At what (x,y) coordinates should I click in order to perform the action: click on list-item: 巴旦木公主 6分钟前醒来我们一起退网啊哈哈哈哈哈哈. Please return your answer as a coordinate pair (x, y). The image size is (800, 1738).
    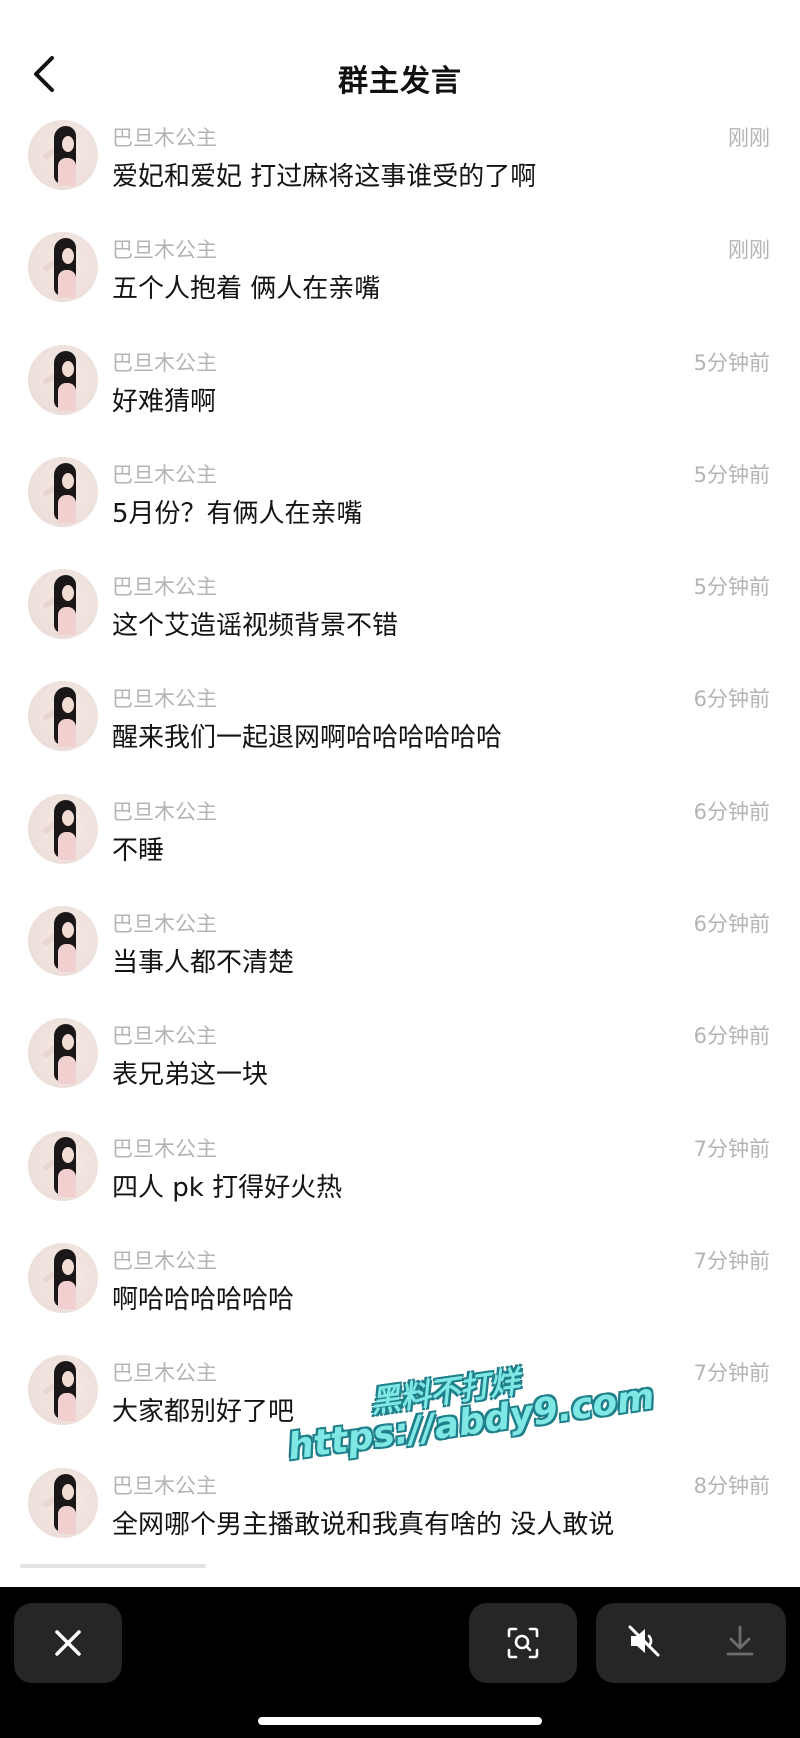
    Looking at the image, I should click on (400, 729).